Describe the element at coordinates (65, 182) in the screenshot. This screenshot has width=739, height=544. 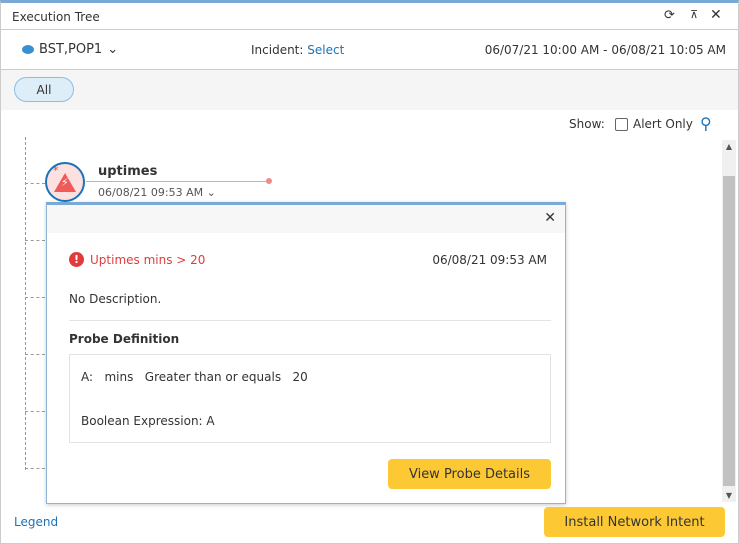
I see `alert-node-icon: ⚡` at that location.